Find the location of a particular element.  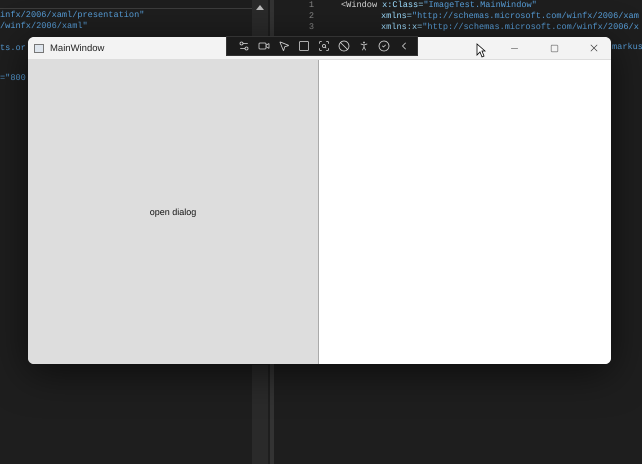

scroll-up-icon is located at coordinates (260, 7).